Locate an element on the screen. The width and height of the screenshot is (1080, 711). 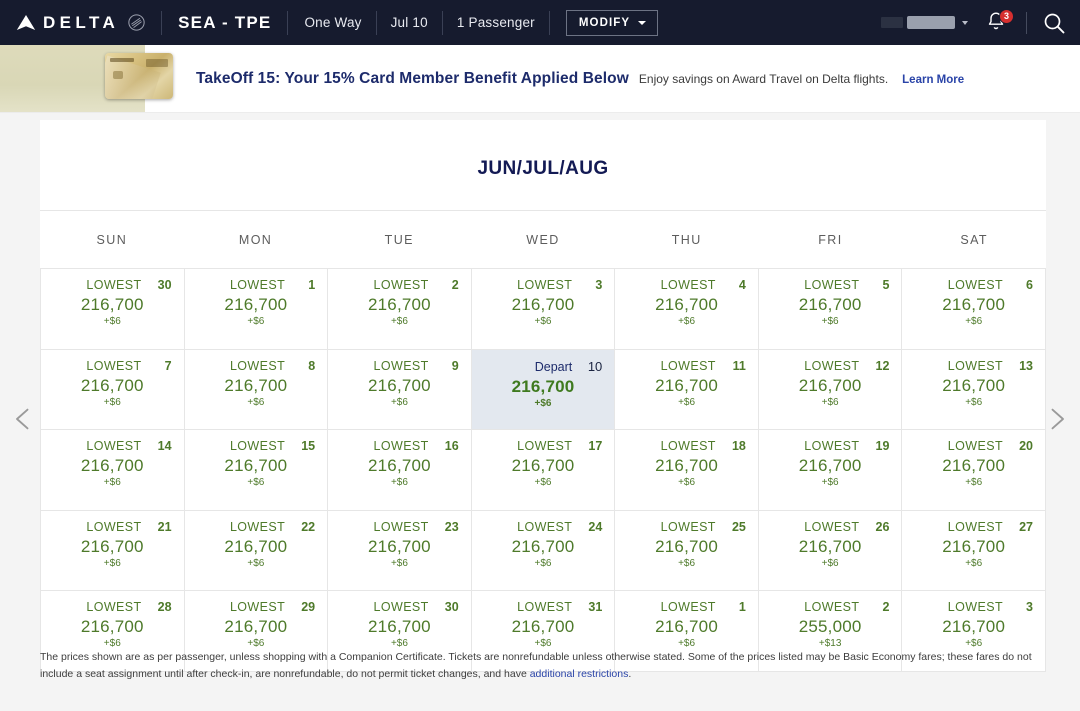
calendar-day-cell: LOWEST 26 216,700 +$6 is located at coordinates (830, 550).